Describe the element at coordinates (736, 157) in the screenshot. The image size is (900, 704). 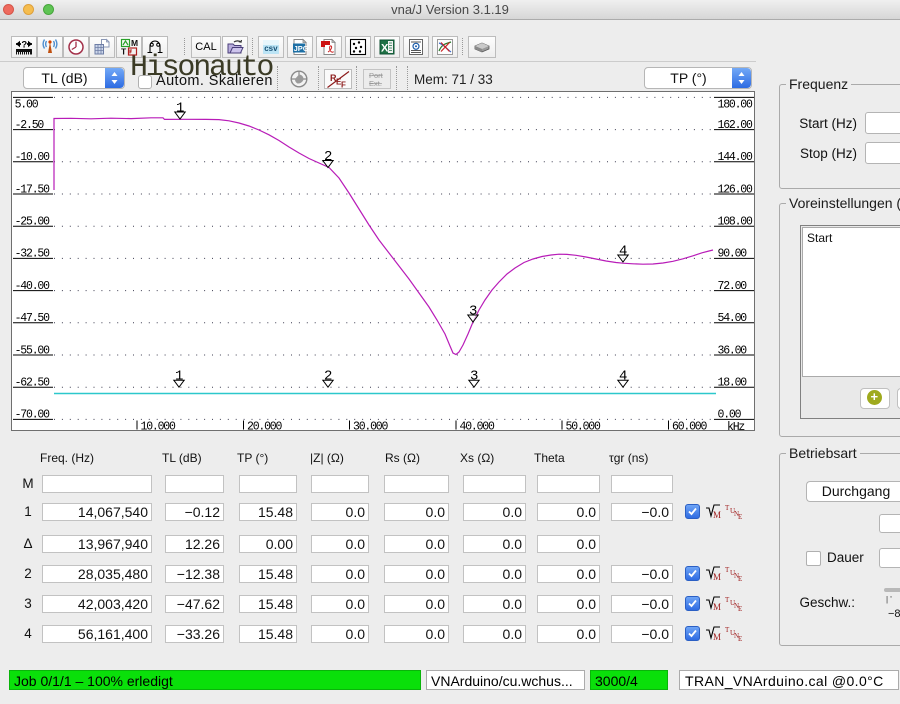
I see `svg-text: 144.00` at that location.